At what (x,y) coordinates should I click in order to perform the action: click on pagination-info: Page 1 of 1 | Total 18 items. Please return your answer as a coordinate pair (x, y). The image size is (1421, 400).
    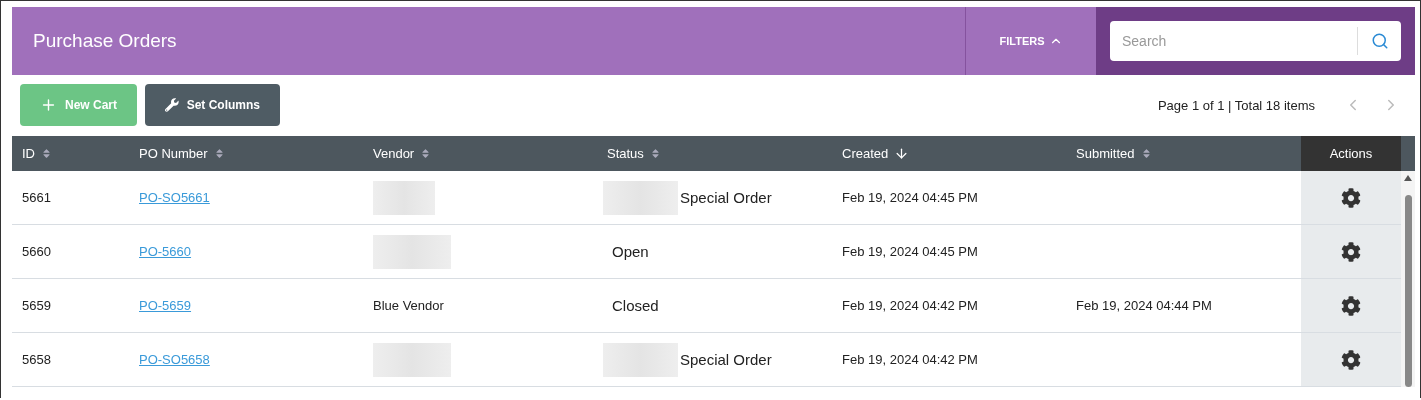
    Looking at the image, I should click on (1236, 105).